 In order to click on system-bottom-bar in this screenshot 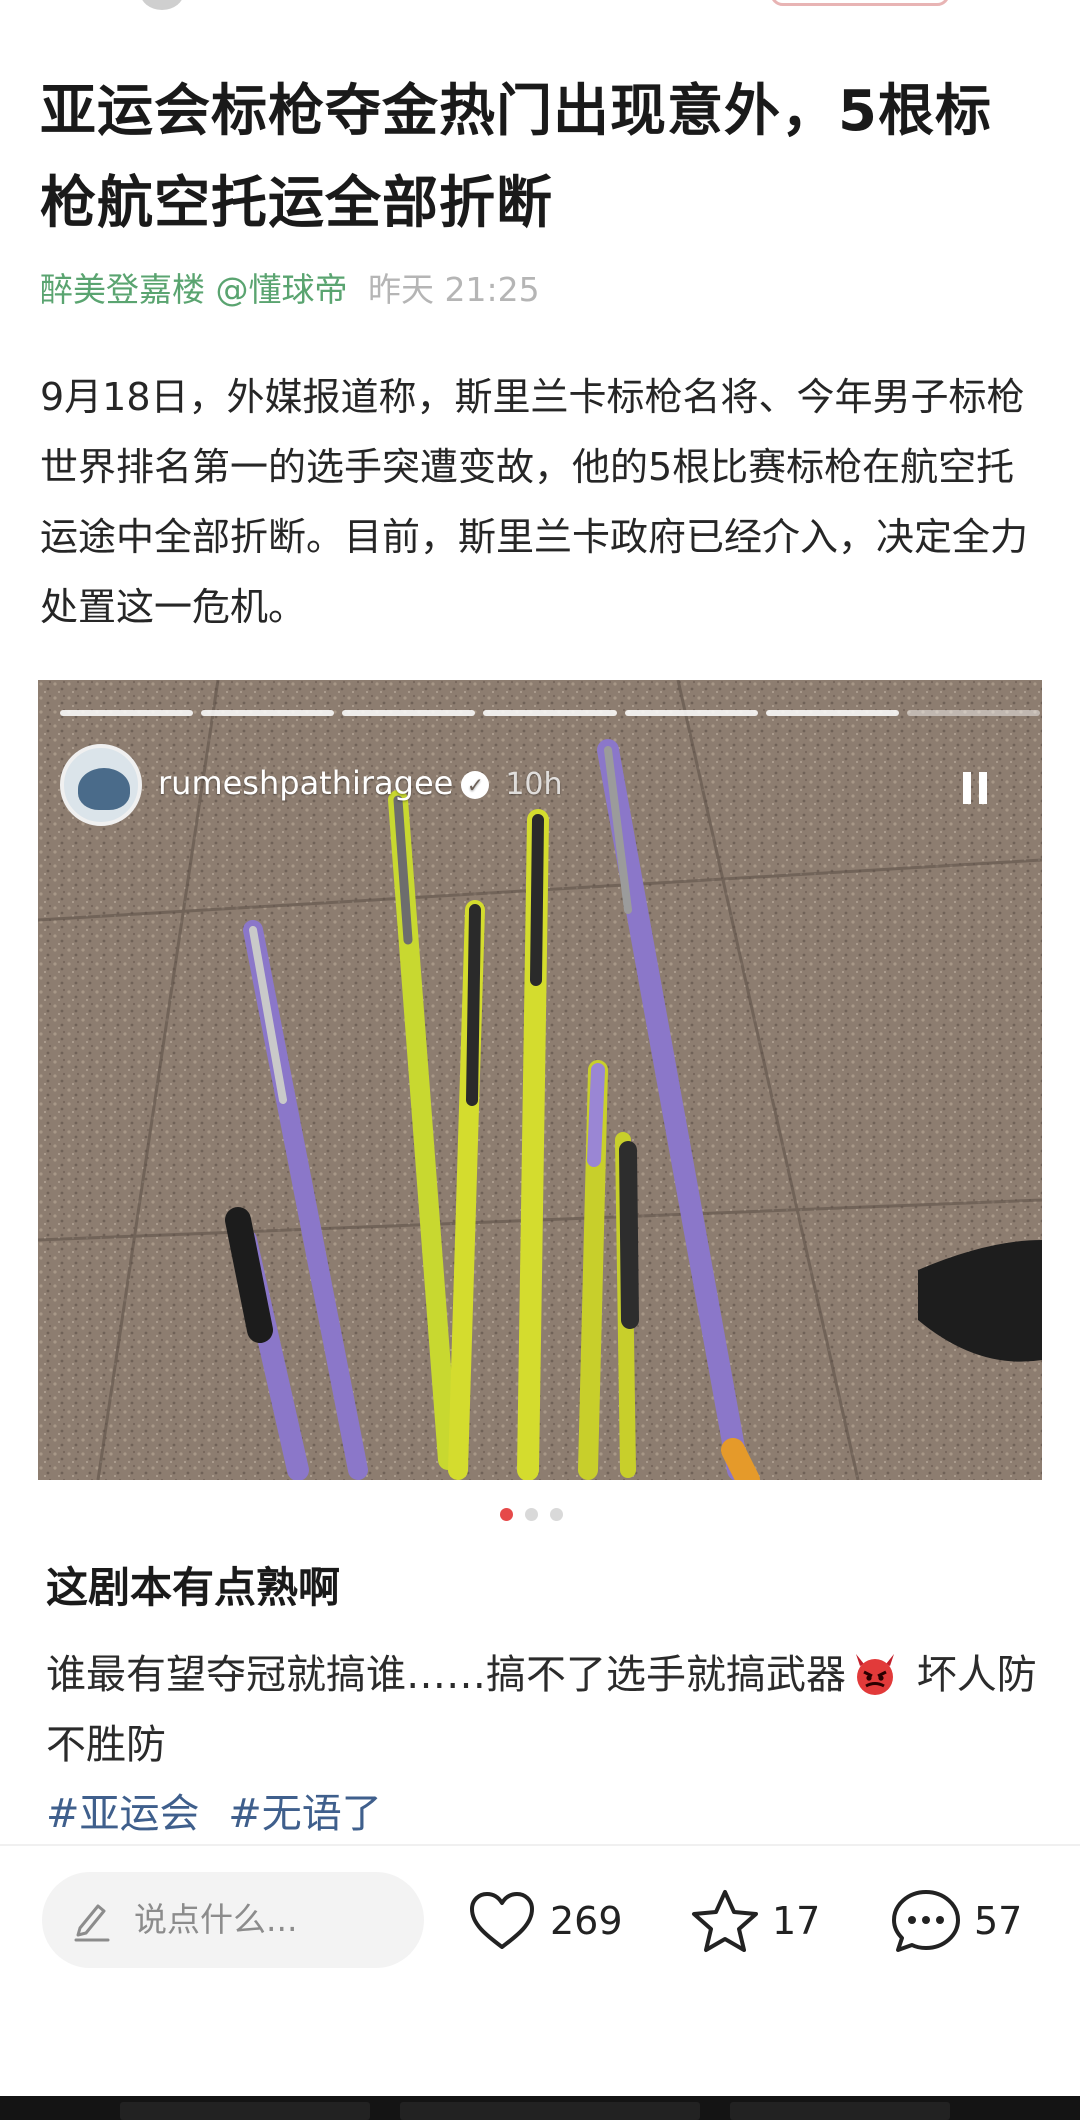, I will do `click(540, 2108)`.